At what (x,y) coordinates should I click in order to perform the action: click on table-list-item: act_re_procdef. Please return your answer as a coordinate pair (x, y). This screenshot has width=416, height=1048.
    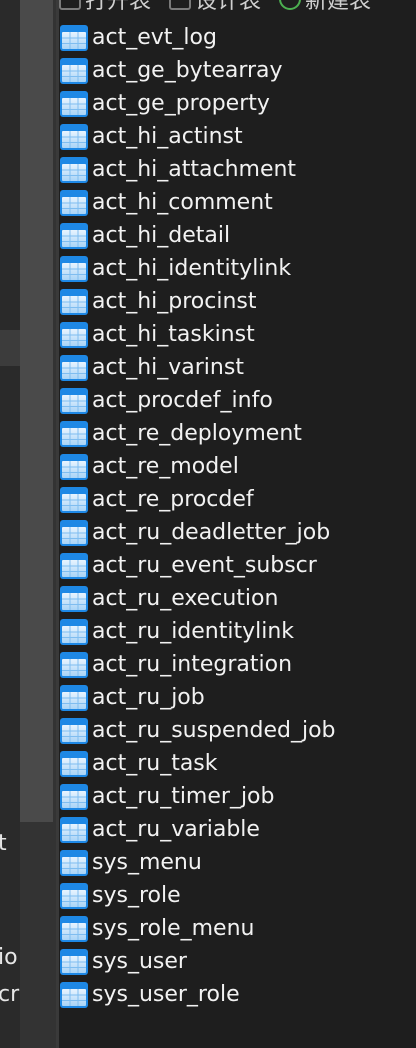
    Looking at the image, I should click on (237, 499).